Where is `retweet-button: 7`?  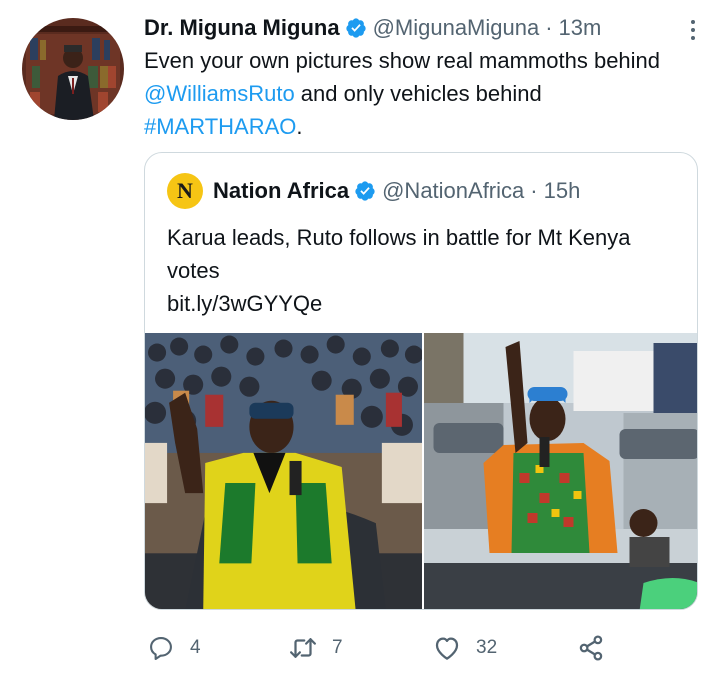
retweet-button: 7 is located at coordinates (315, 648).